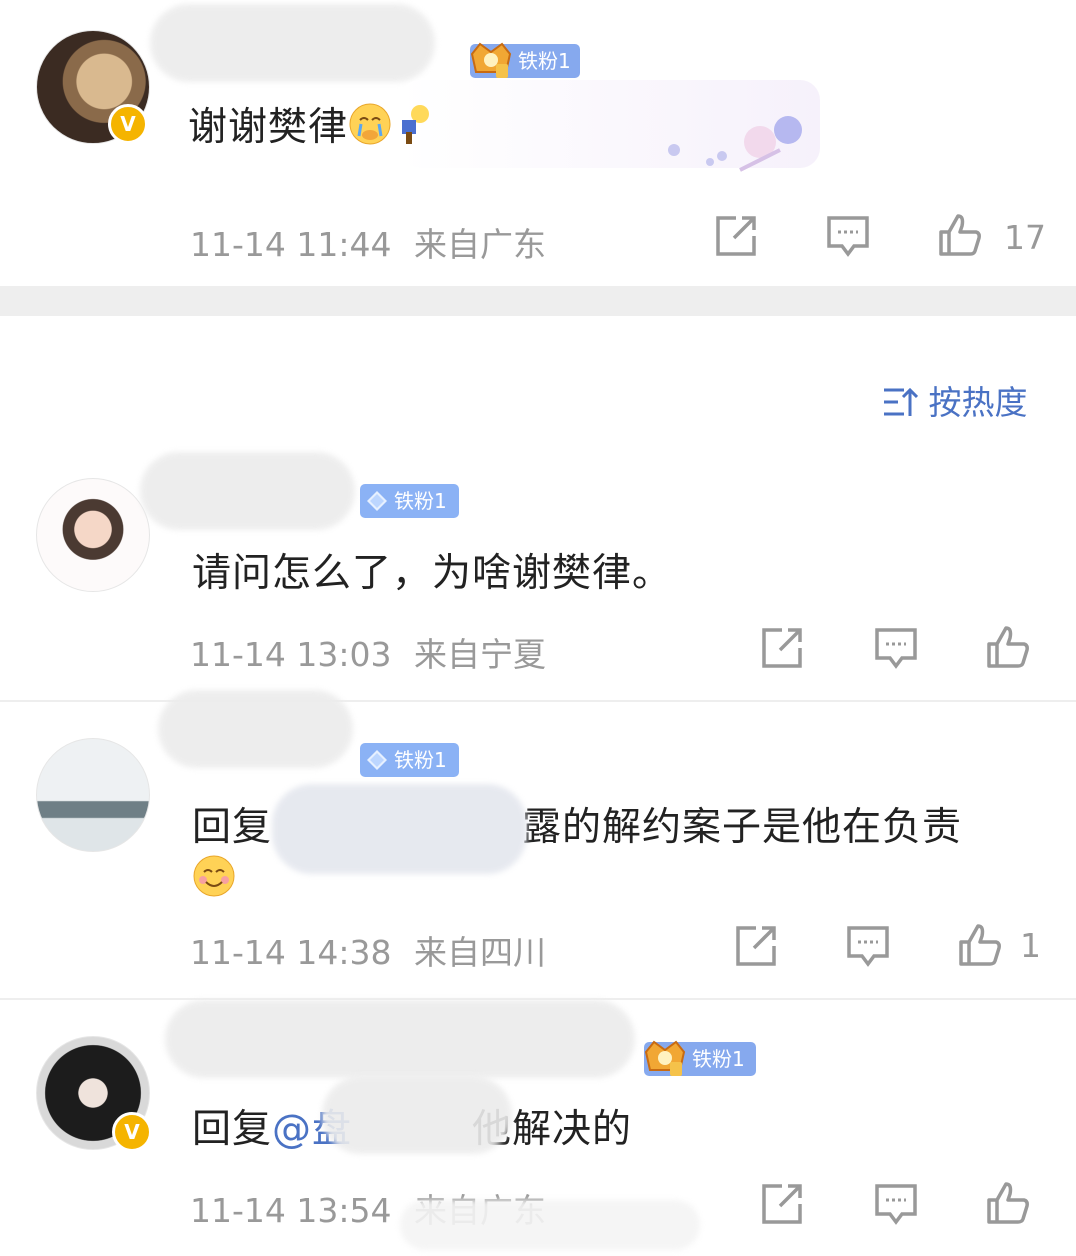 The width and height of the screenshot is (1076, 1256). Describe the element at coordinates (291, 244) in the screenshot. I see `timestamp: 11-14 11:44` at that location.